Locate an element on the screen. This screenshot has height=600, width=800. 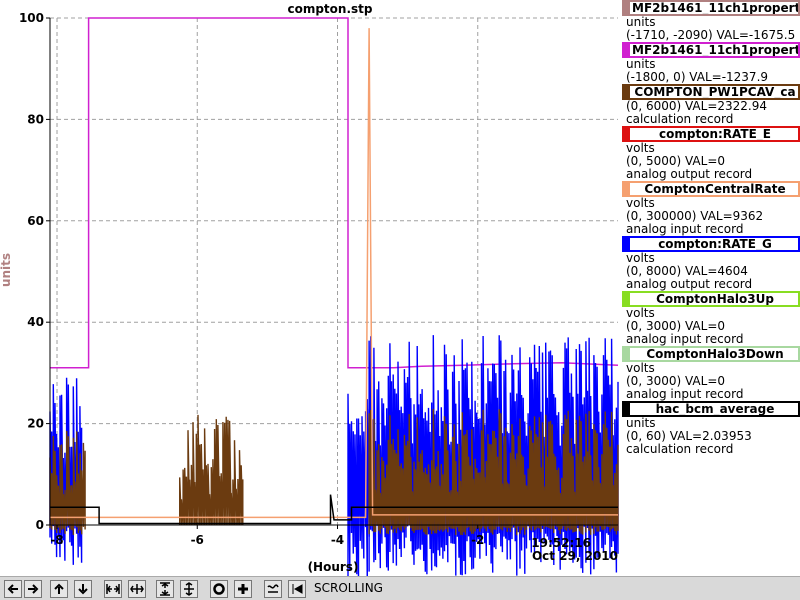
scroll-right-icon is located at coordinates (33, 589).